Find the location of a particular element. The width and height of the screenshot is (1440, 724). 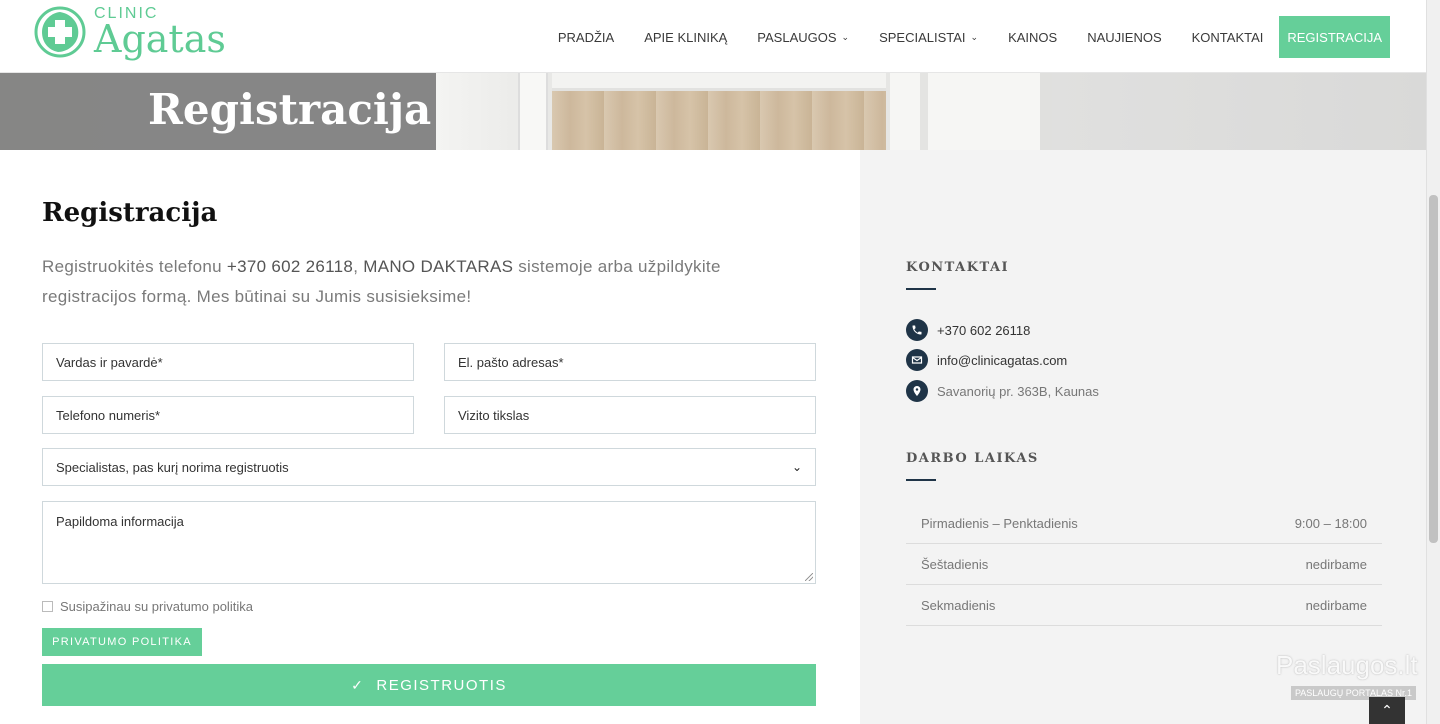

nav-item-paslaugos: PASLAUGOS ⌄ is located at coordinates (803, 37).